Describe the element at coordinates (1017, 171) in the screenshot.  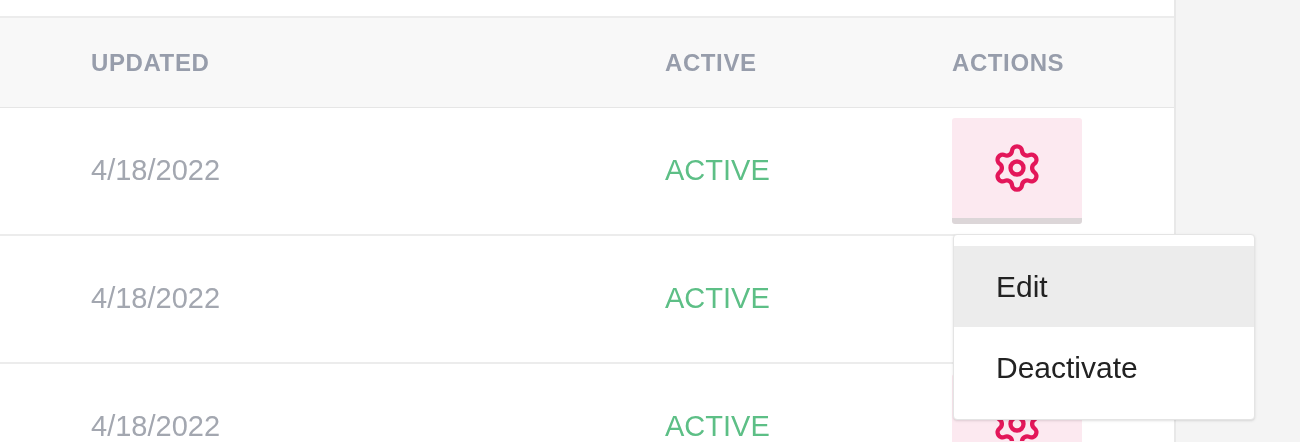
I see `settings-button` at that location.